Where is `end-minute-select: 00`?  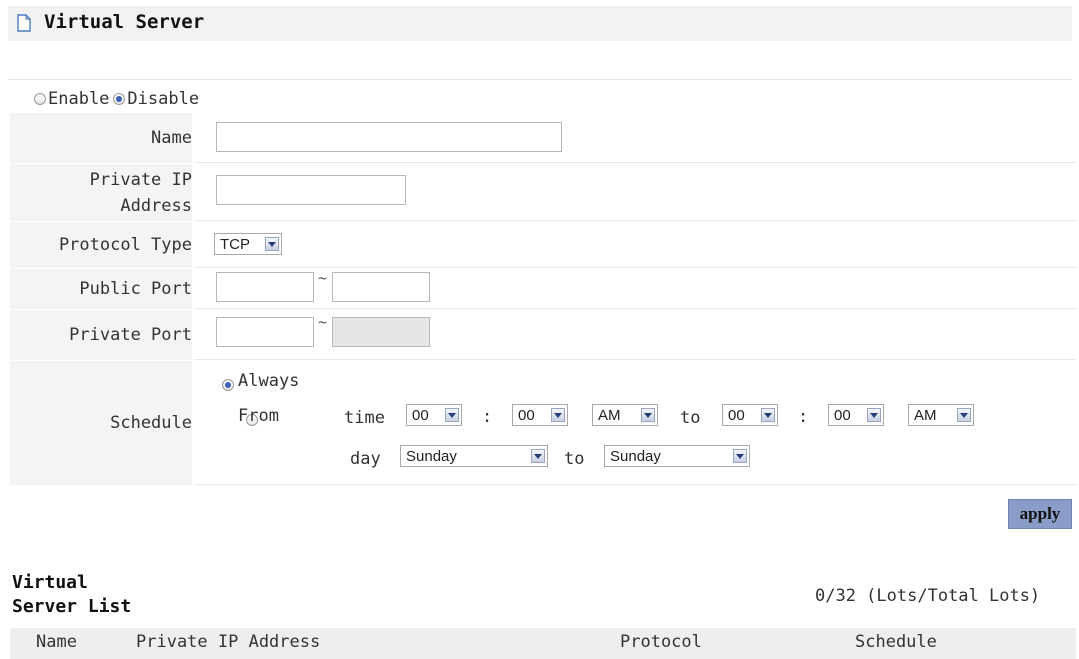 end-minute-select: 00 is located at coordinates (856, 415).